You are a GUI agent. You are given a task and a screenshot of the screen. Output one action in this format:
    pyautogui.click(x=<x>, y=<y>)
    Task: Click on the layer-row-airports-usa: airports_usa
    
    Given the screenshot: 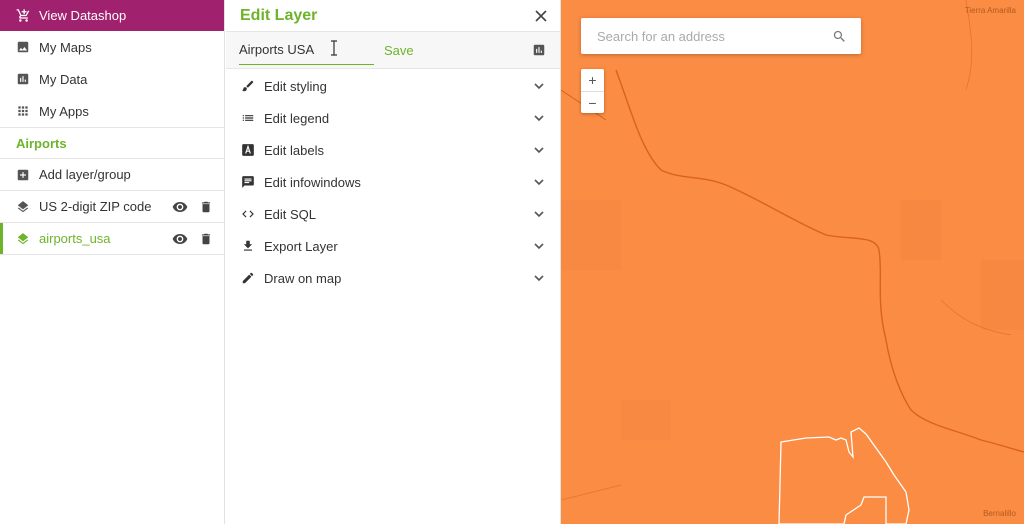 What is the action you would take?
    pyautogui.click(x=112, y=239)
    